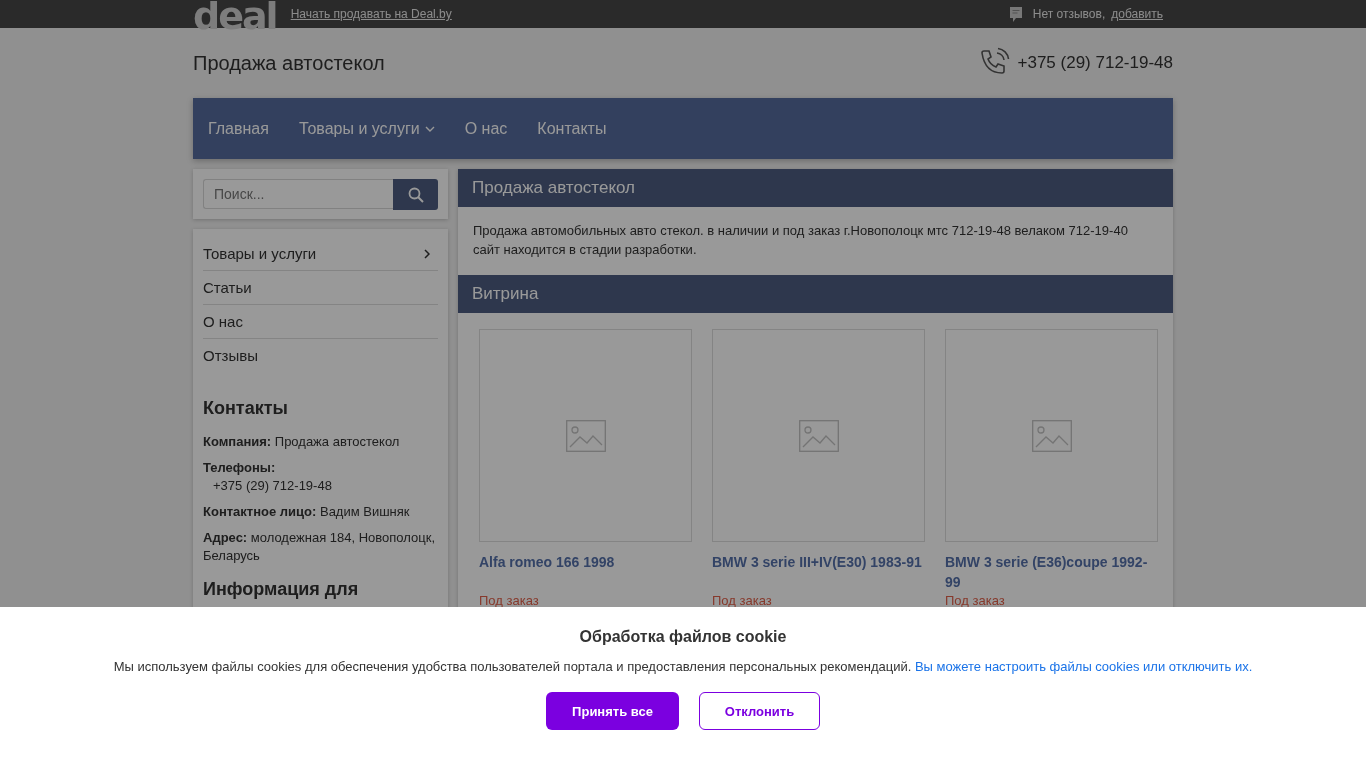 Image resolution: width=1366 pixels, height=768 pixels. Describe the element at coordinates (815, 188) in the screenshot. I see `section-heading: Продажа автостекол` at that location.